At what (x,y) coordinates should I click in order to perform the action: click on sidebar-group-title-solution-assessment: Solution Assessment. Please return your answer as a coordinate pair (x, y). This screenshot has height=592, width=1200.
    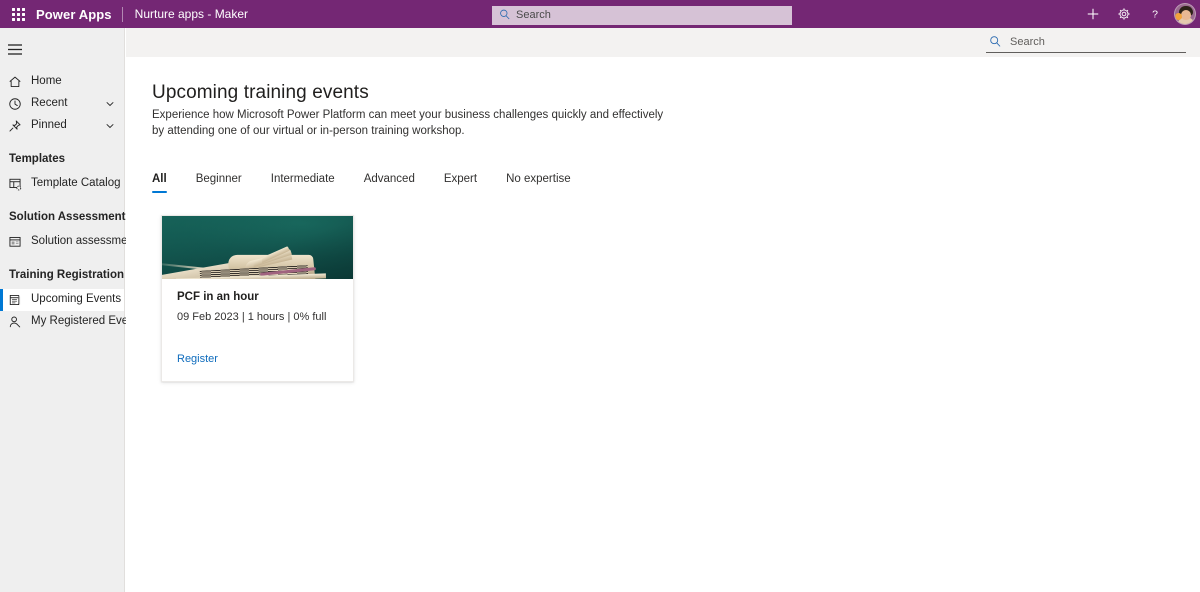
    Looking at the image, I should click on (67, 217).